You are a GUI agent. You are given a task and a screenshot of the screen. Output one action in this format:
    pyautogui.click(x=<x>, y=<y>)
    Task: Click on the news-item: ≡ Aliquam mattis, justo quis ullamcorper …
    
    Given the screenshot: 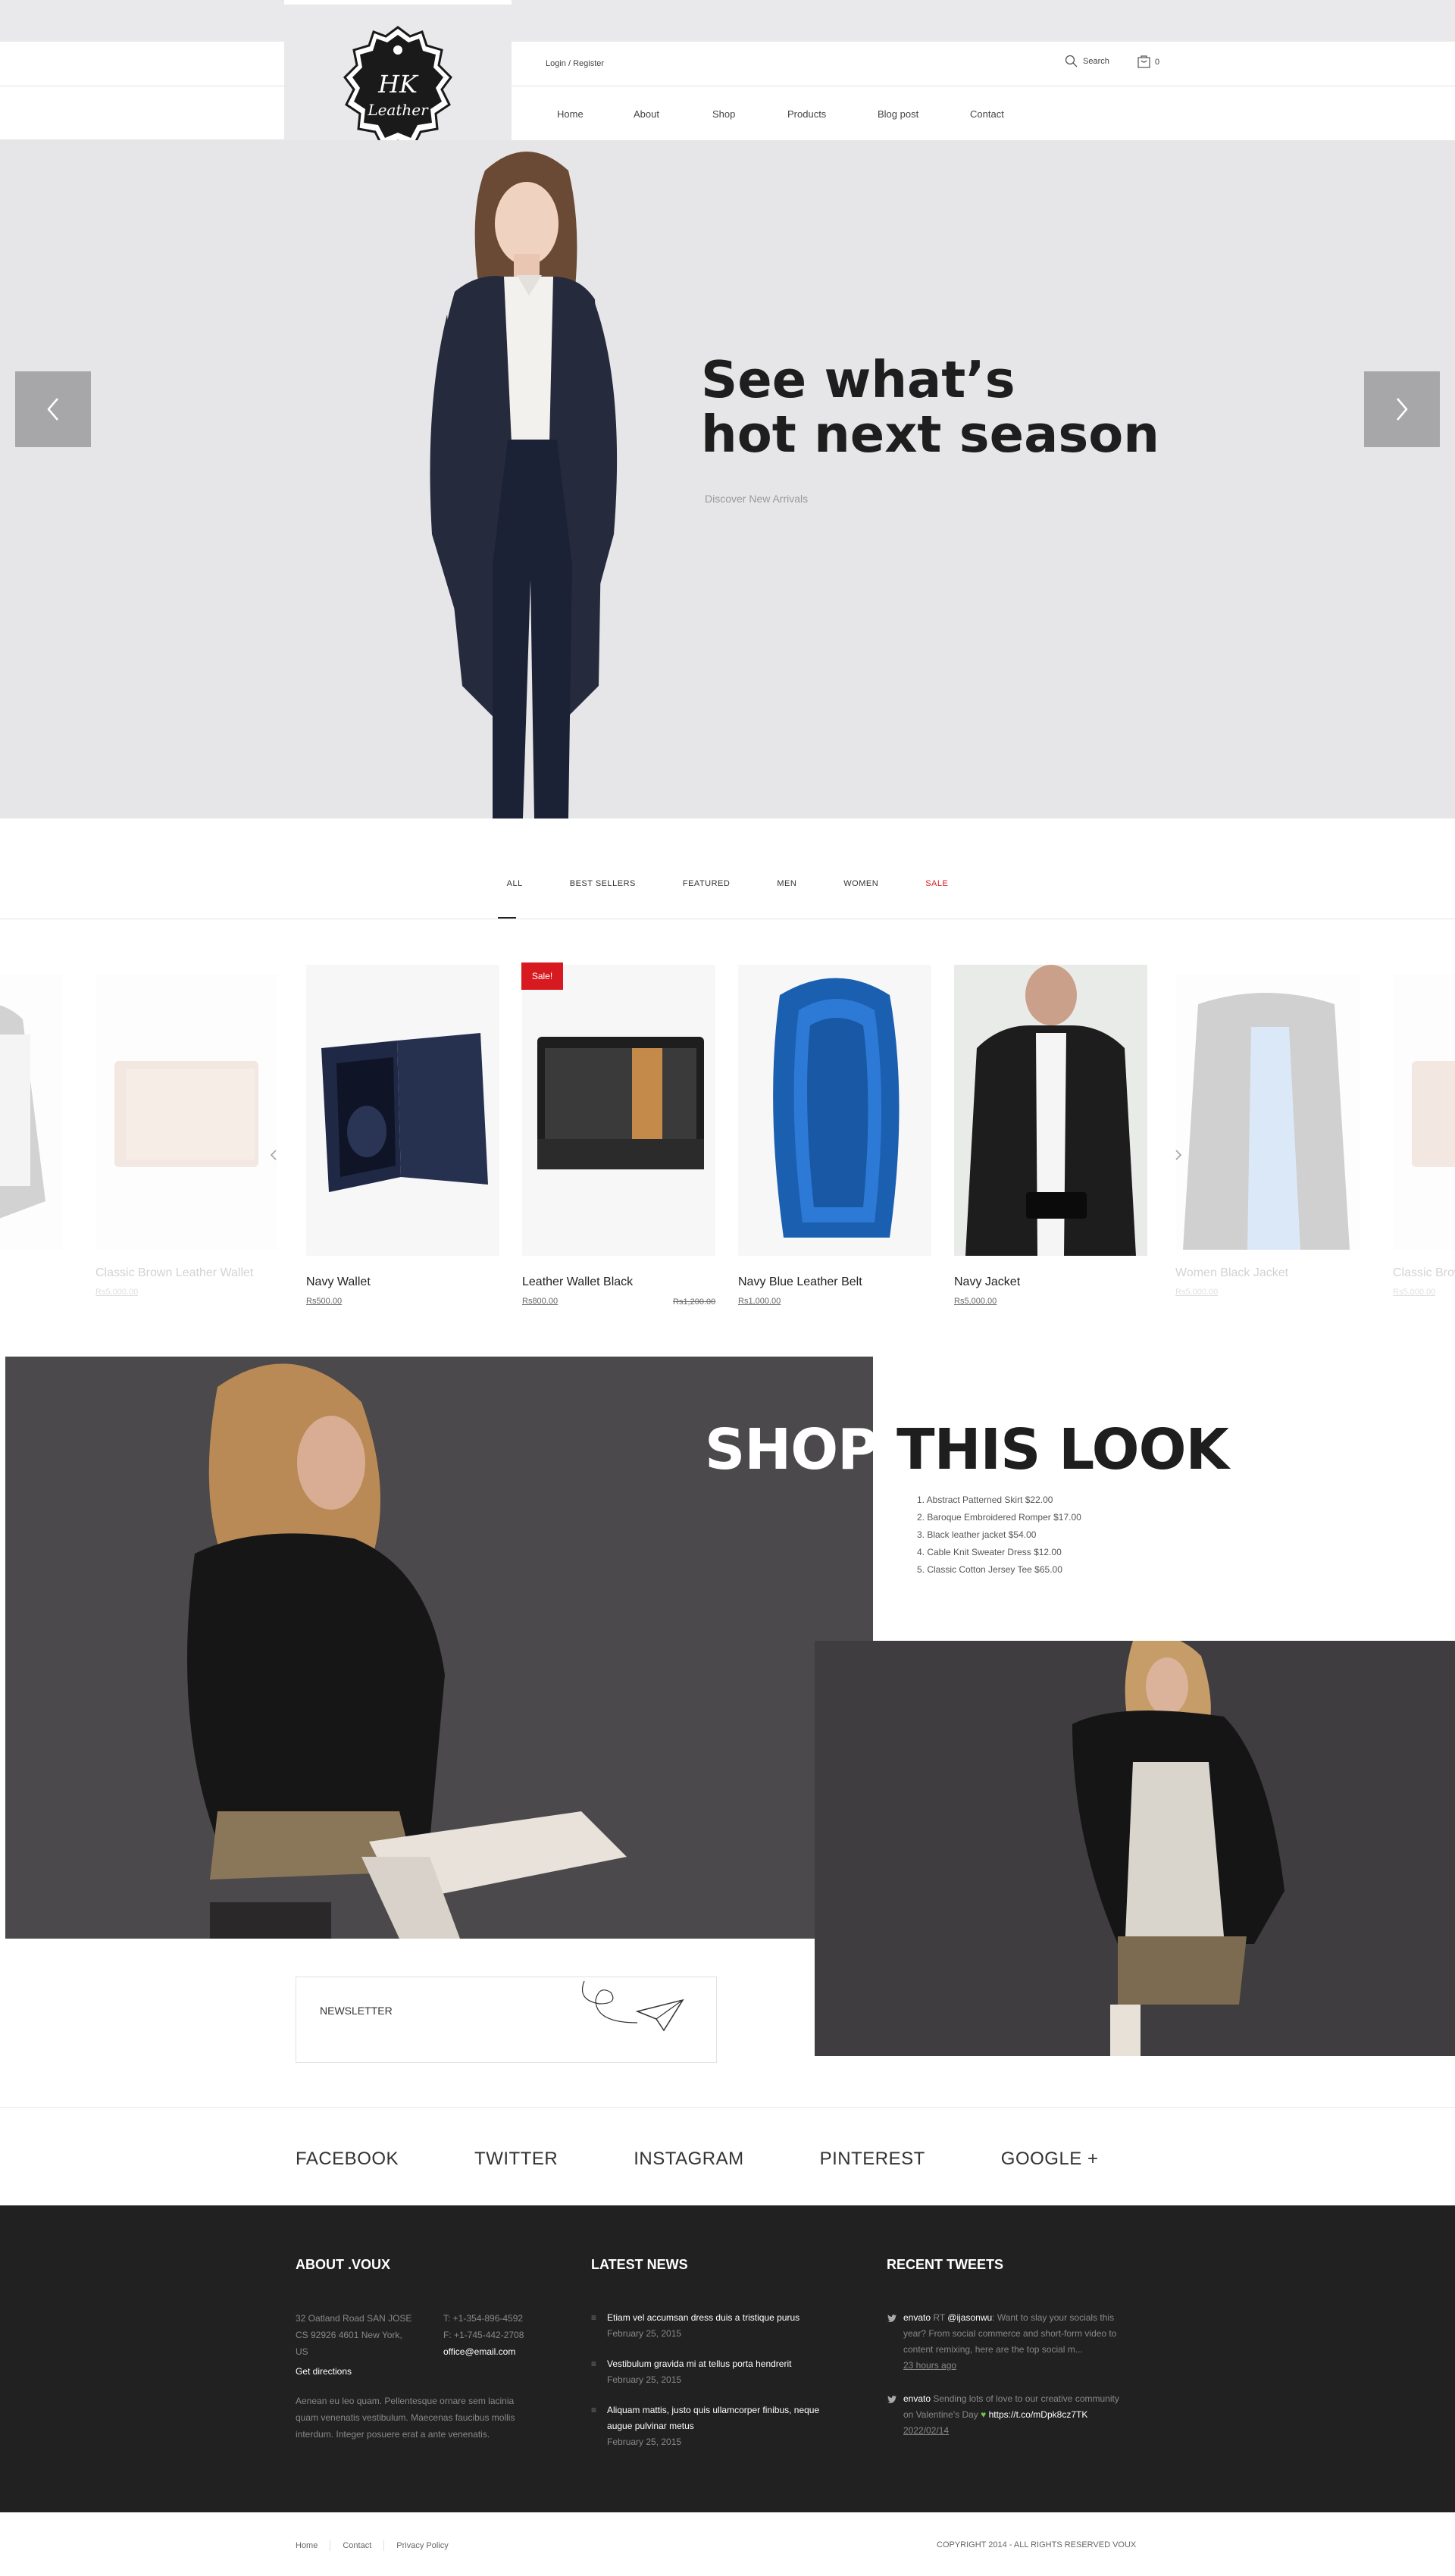 What is the action you would take?
    pyautogui.click(x=705, y=2426)
    